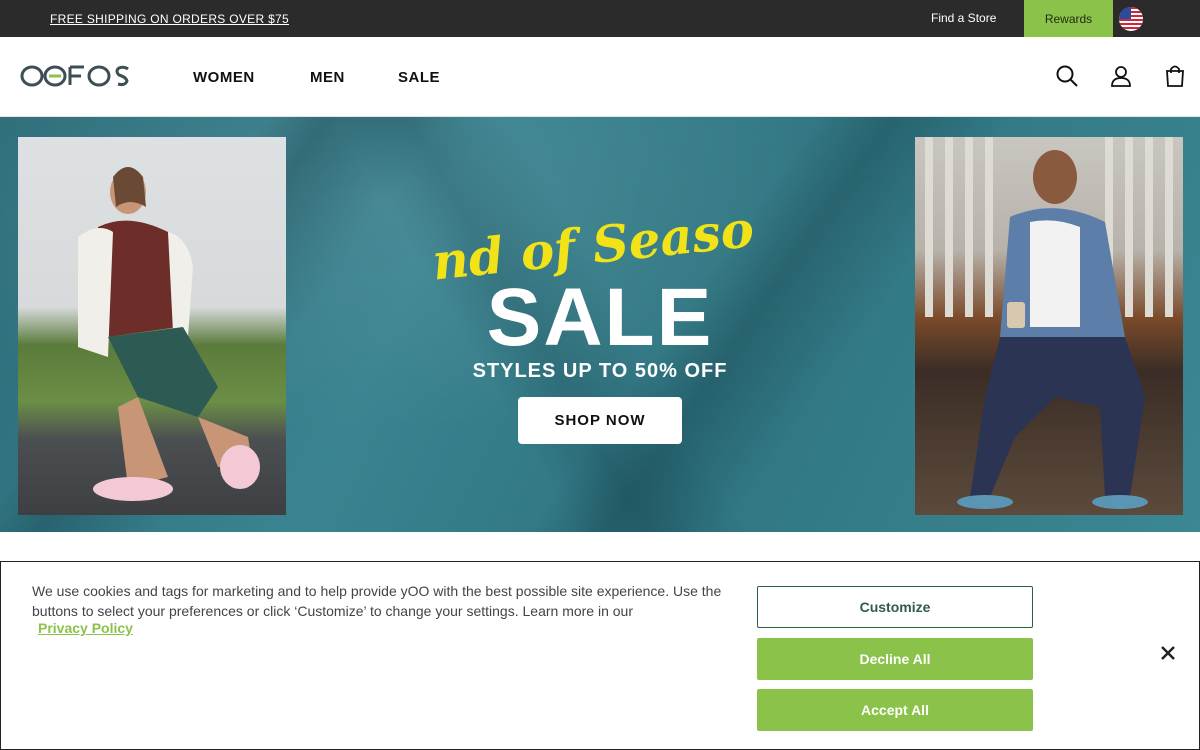 The image size is (1200, 750). Describe the element at coordinates (169, 19) in the screenshot. I see `free-shipping-link: FREE SHIPPING ON ORDERS OVER $75` at that location.